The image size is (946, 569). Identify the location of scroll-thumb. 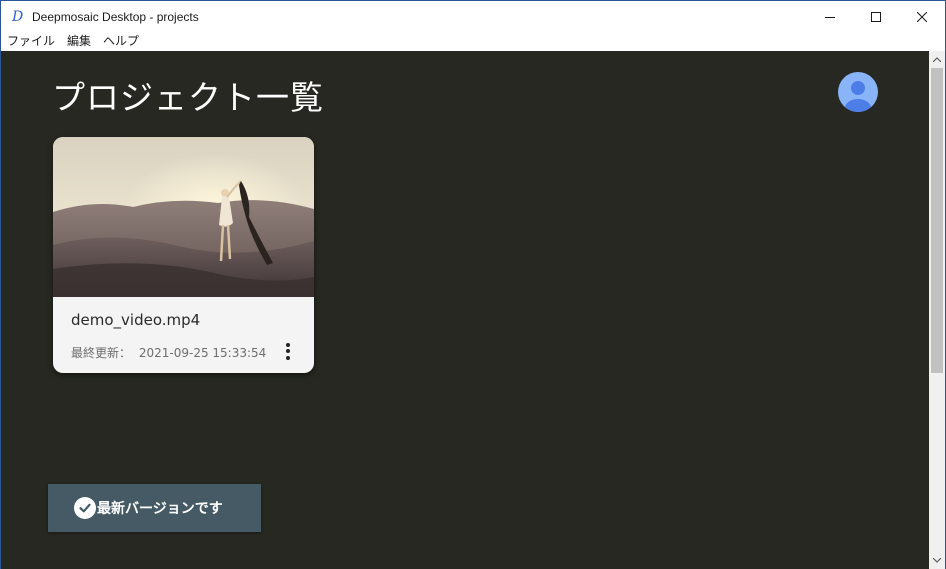
(937, 220).